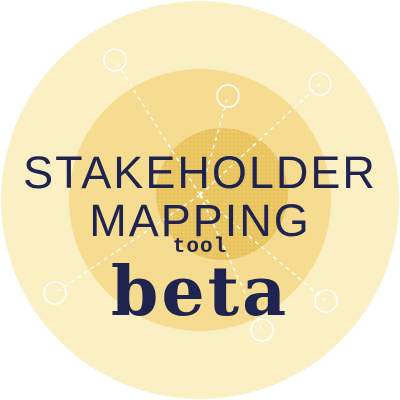 The width and height of the screenshot is (400, 400). Describe the element at coordinates (200, 172) in the screenshot. I see `logo-title-line-1: STAKEHOLDER` at that location.